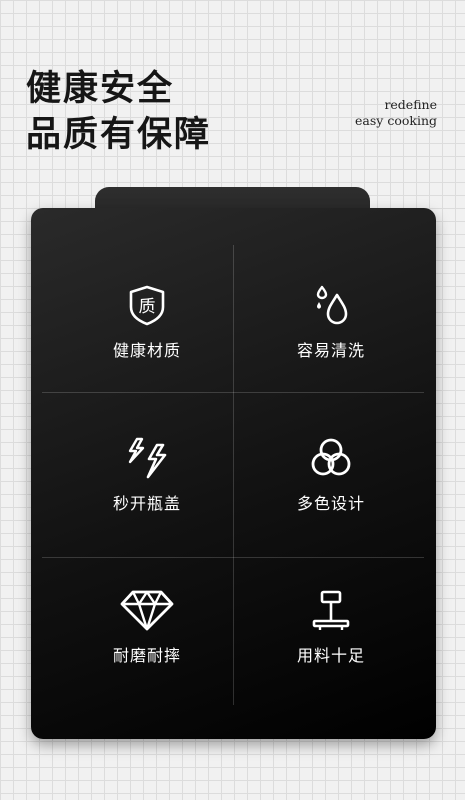  I want to click on feature-label: 健康材质, so click(146, 350).